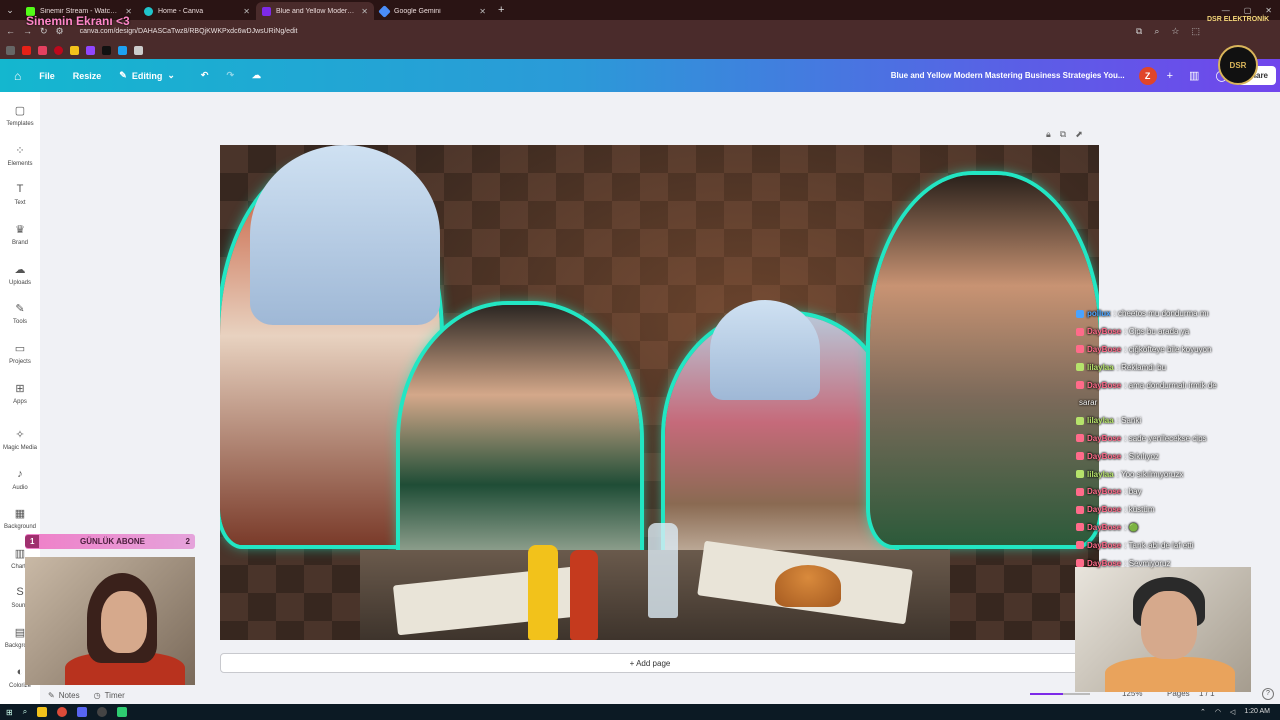 The image size is (1280, 720). Describe the element at coordinates (1147, 75) in the screenshot. I see `user-avatar: Z` at that location.